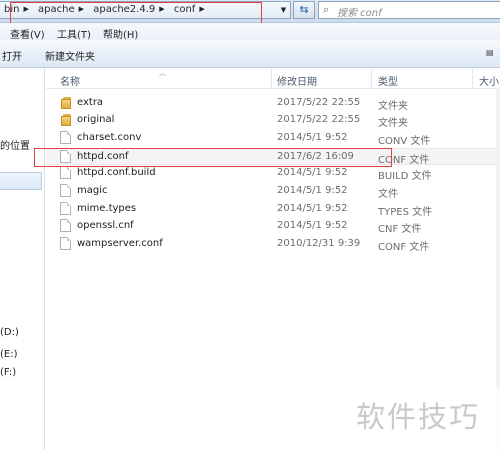 Image resolution: width=500 pixels, height=450 pixels. What do you see at coordinates (124, 9) in the screenshot?
I see `breadcrumb-apache-version: apache2.4.9` at bounding box center [124, 9].